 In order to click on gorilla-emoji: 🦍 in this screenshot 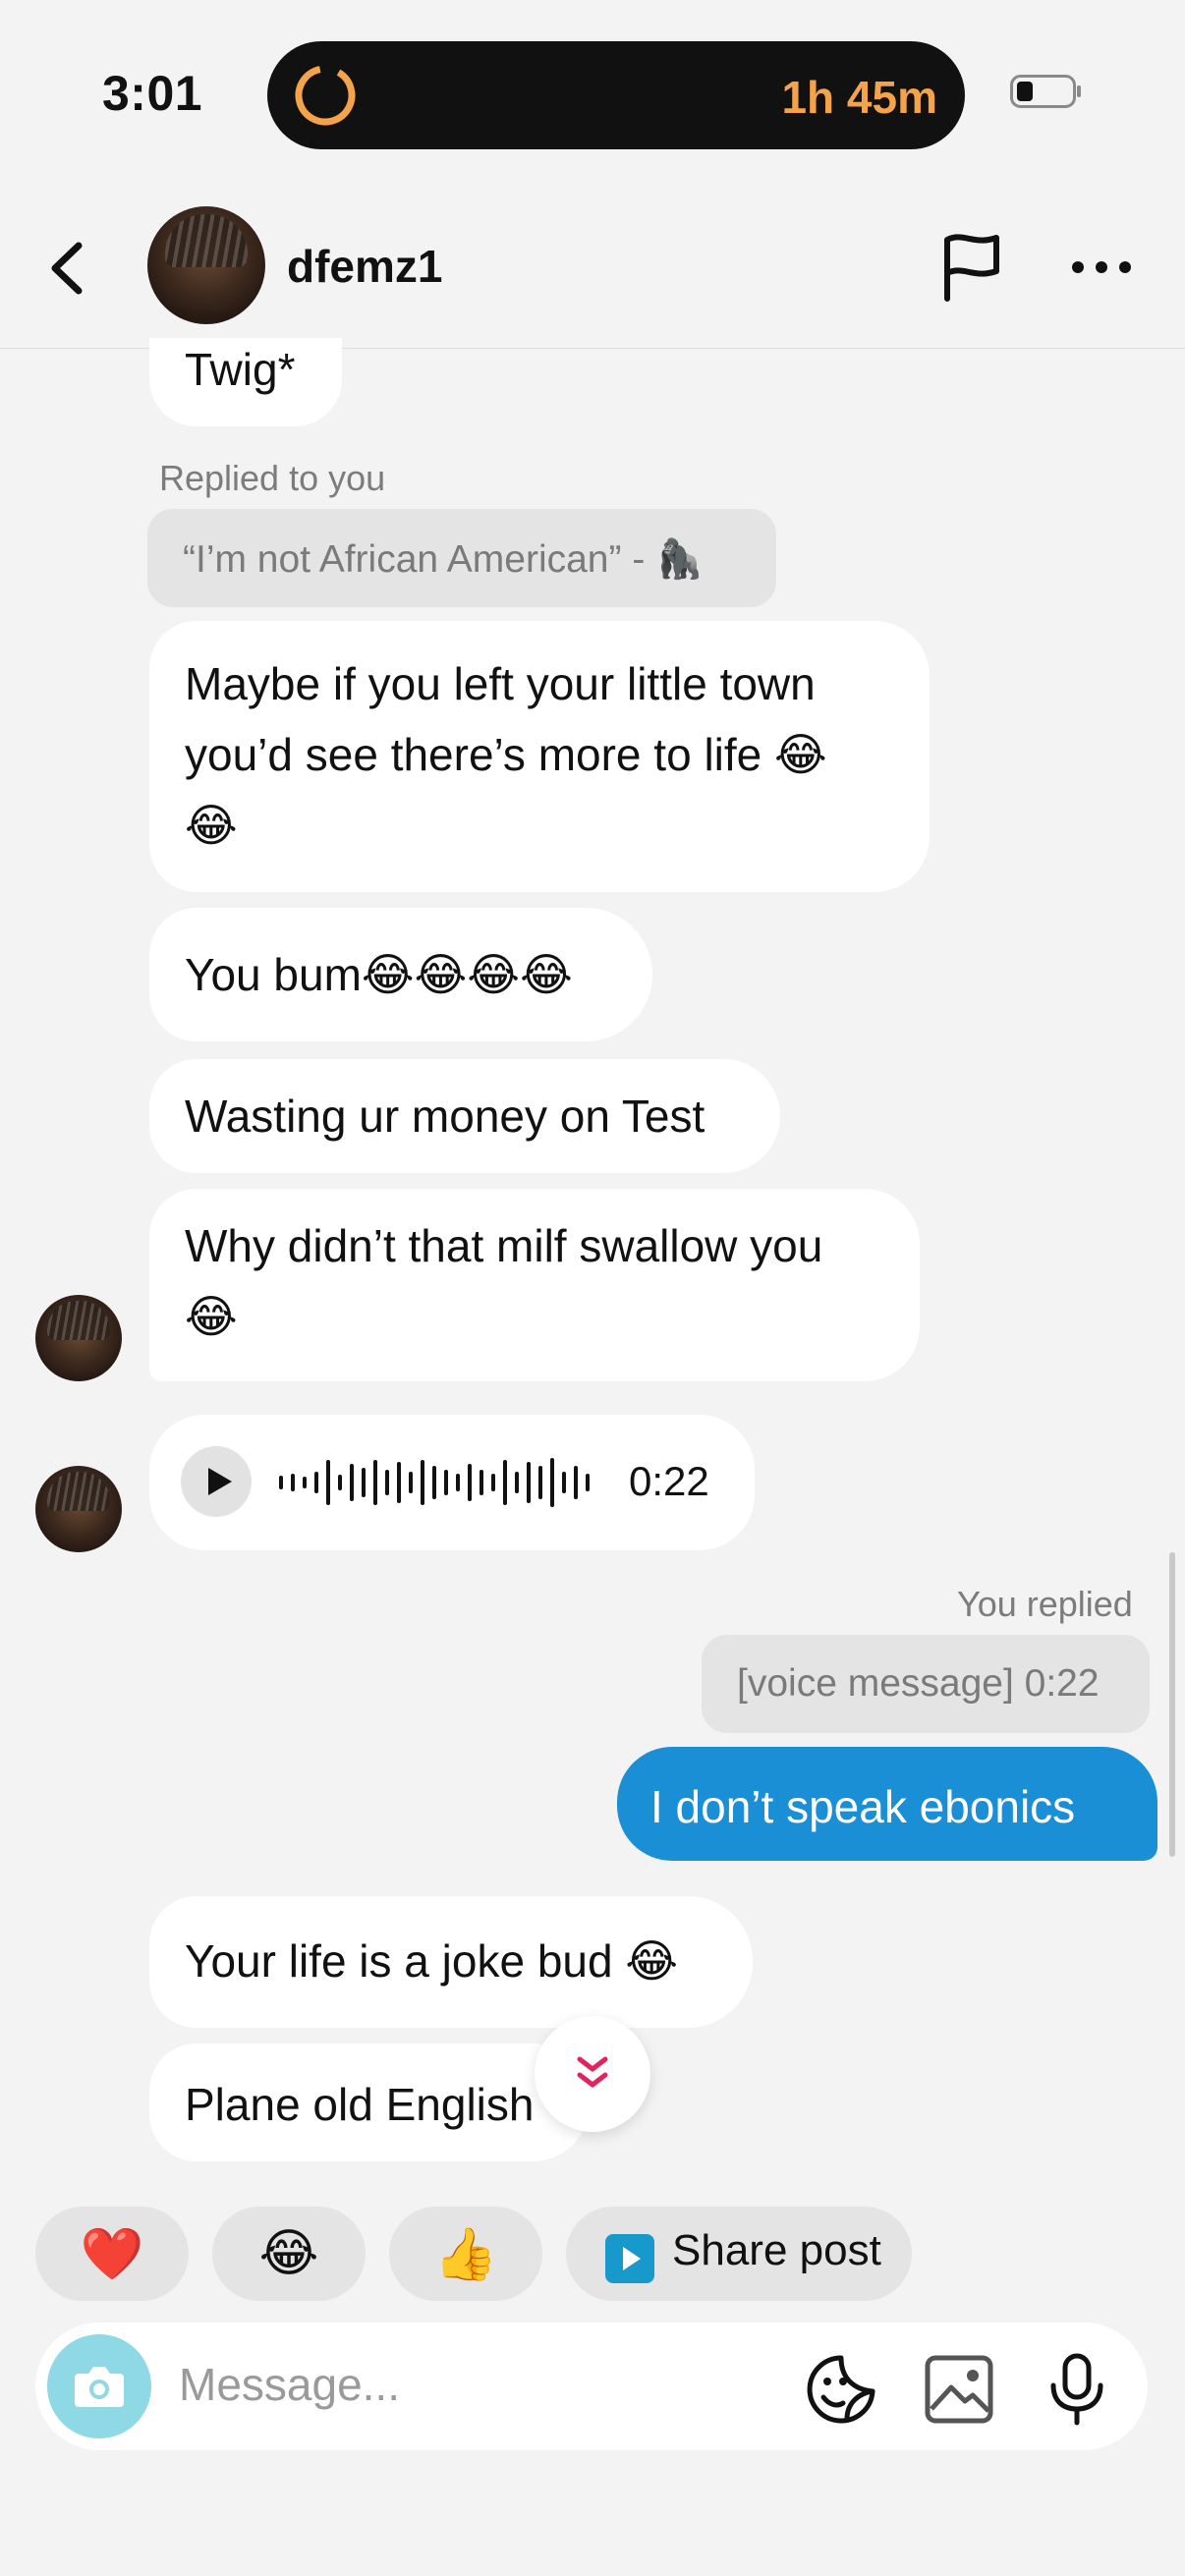, I will do `click(680, 559)`.